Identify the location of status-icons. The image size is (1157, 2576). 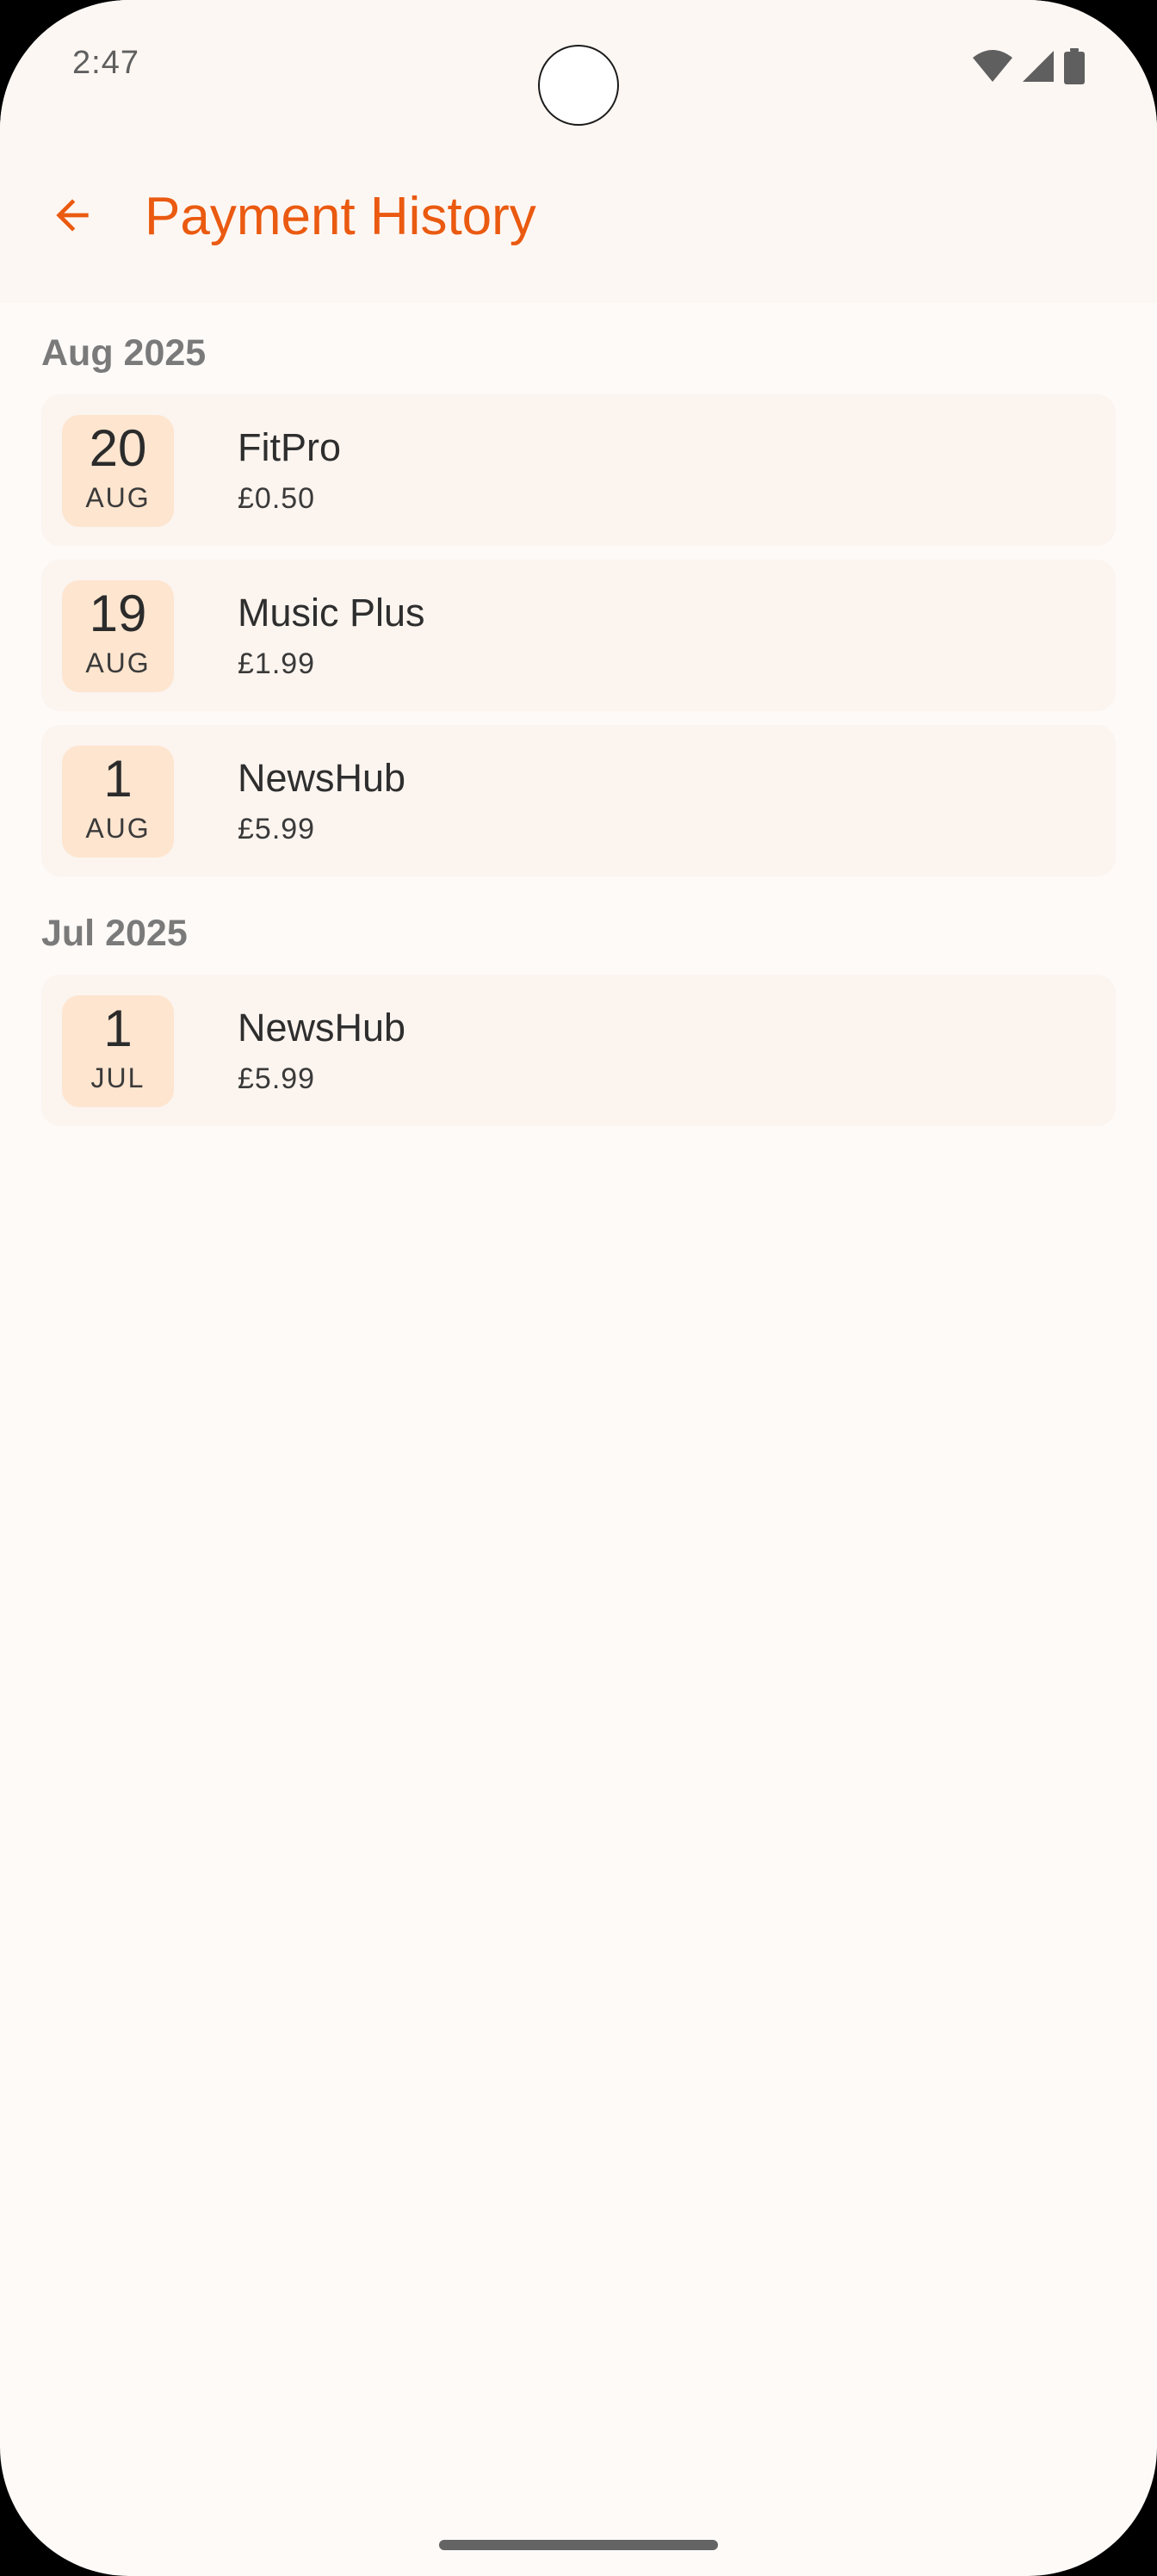
(1029, 66).